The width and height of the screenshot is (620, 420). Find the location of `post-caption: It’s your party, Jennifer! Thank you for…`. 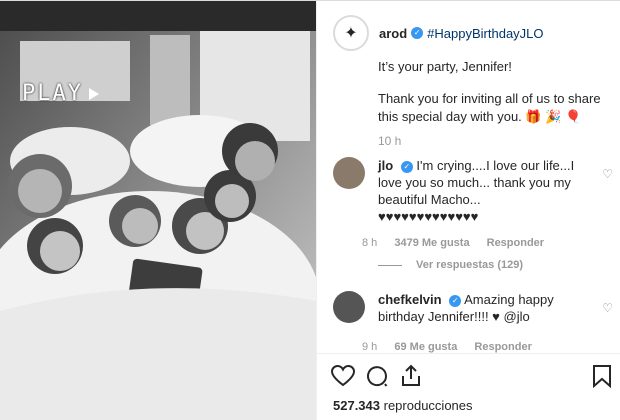

post-caption: It’s your party, Jennifer! Thank you for… is located at coordinates (494, 99).